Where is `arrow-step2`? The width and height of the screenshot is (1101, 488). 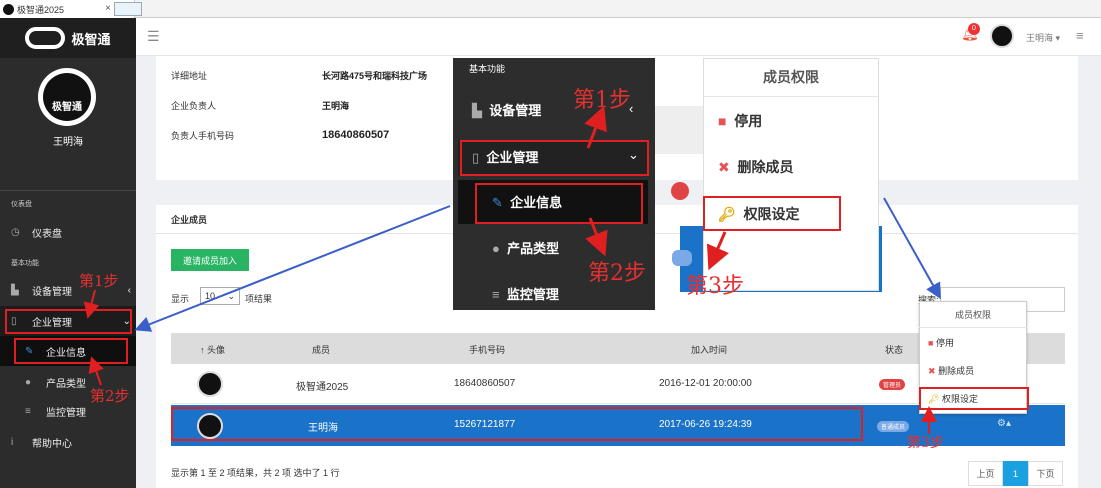 arrow-step2 is located at coordinates (96, 371).